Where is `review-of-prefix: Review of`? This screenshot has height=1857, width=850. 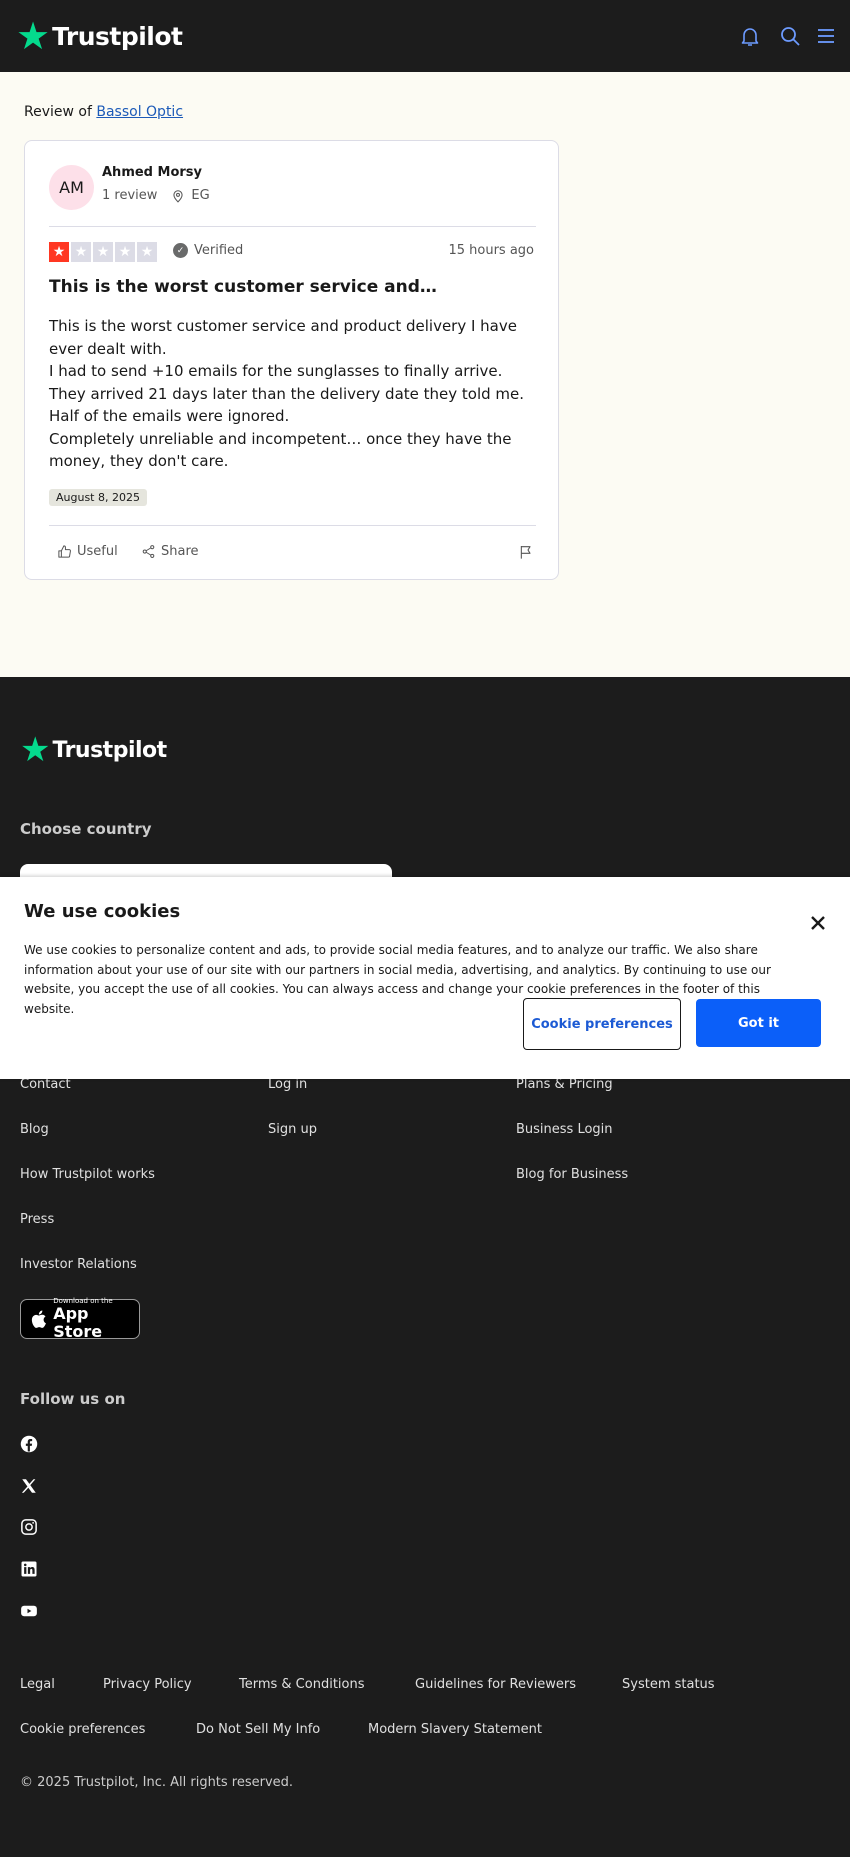 review-of-prefix: Review of is located at coordinates (58, 112).